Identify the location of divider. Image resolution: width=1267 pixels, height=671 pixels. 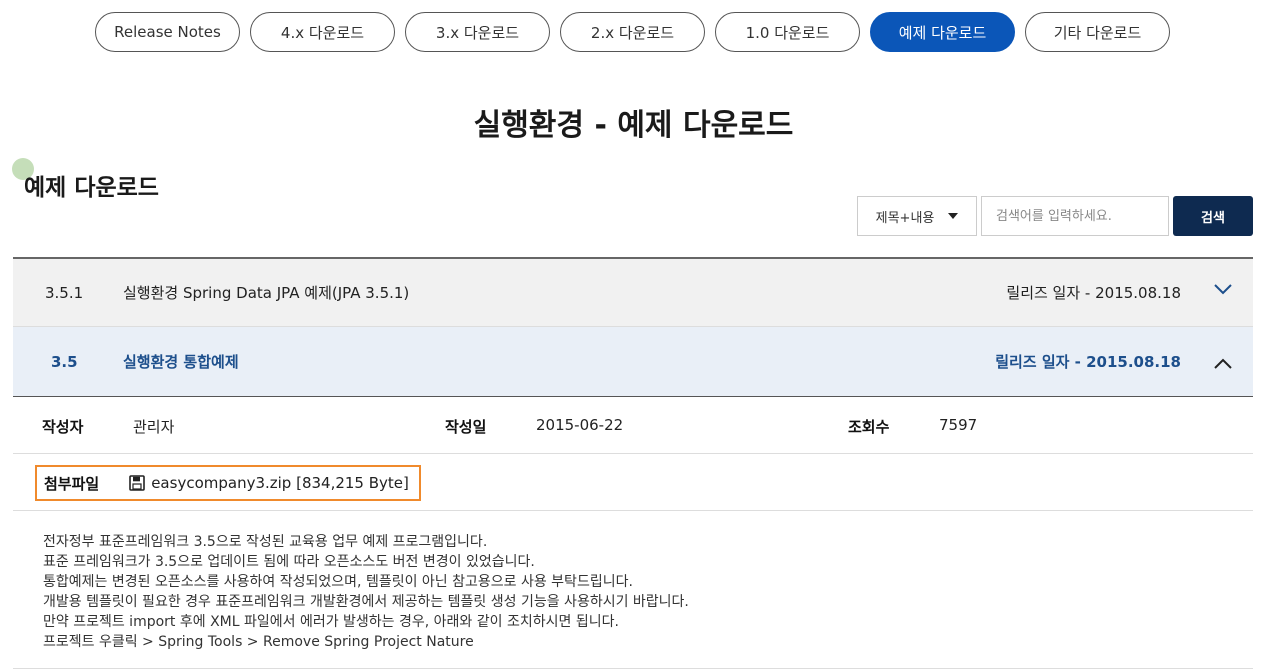
(633, 668).